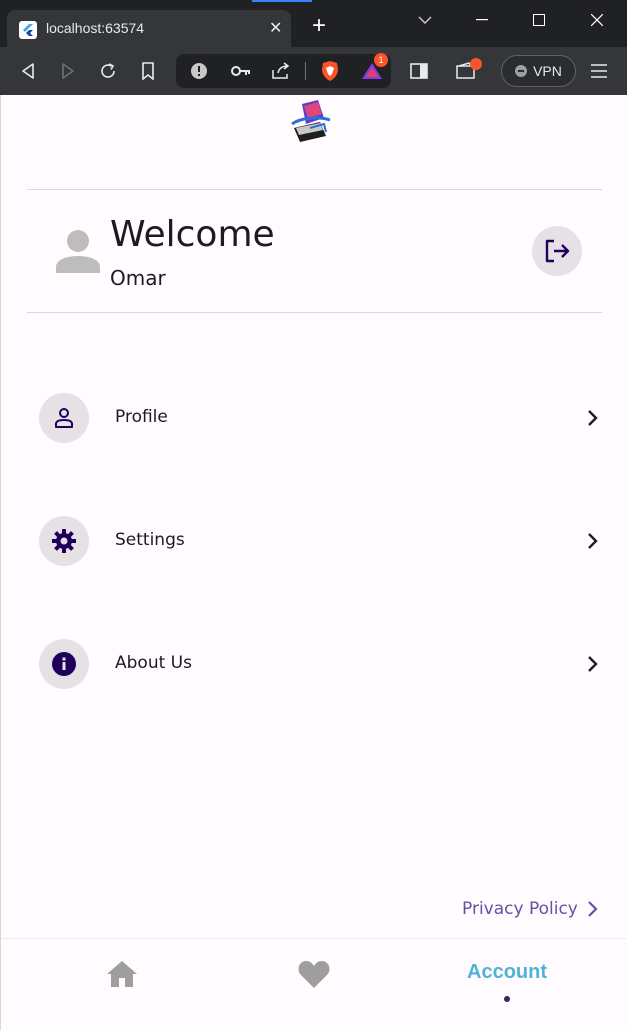 The height and width of the screenshot is (1030, 627). I want to click on bookmark-icon, so click(148, 71).